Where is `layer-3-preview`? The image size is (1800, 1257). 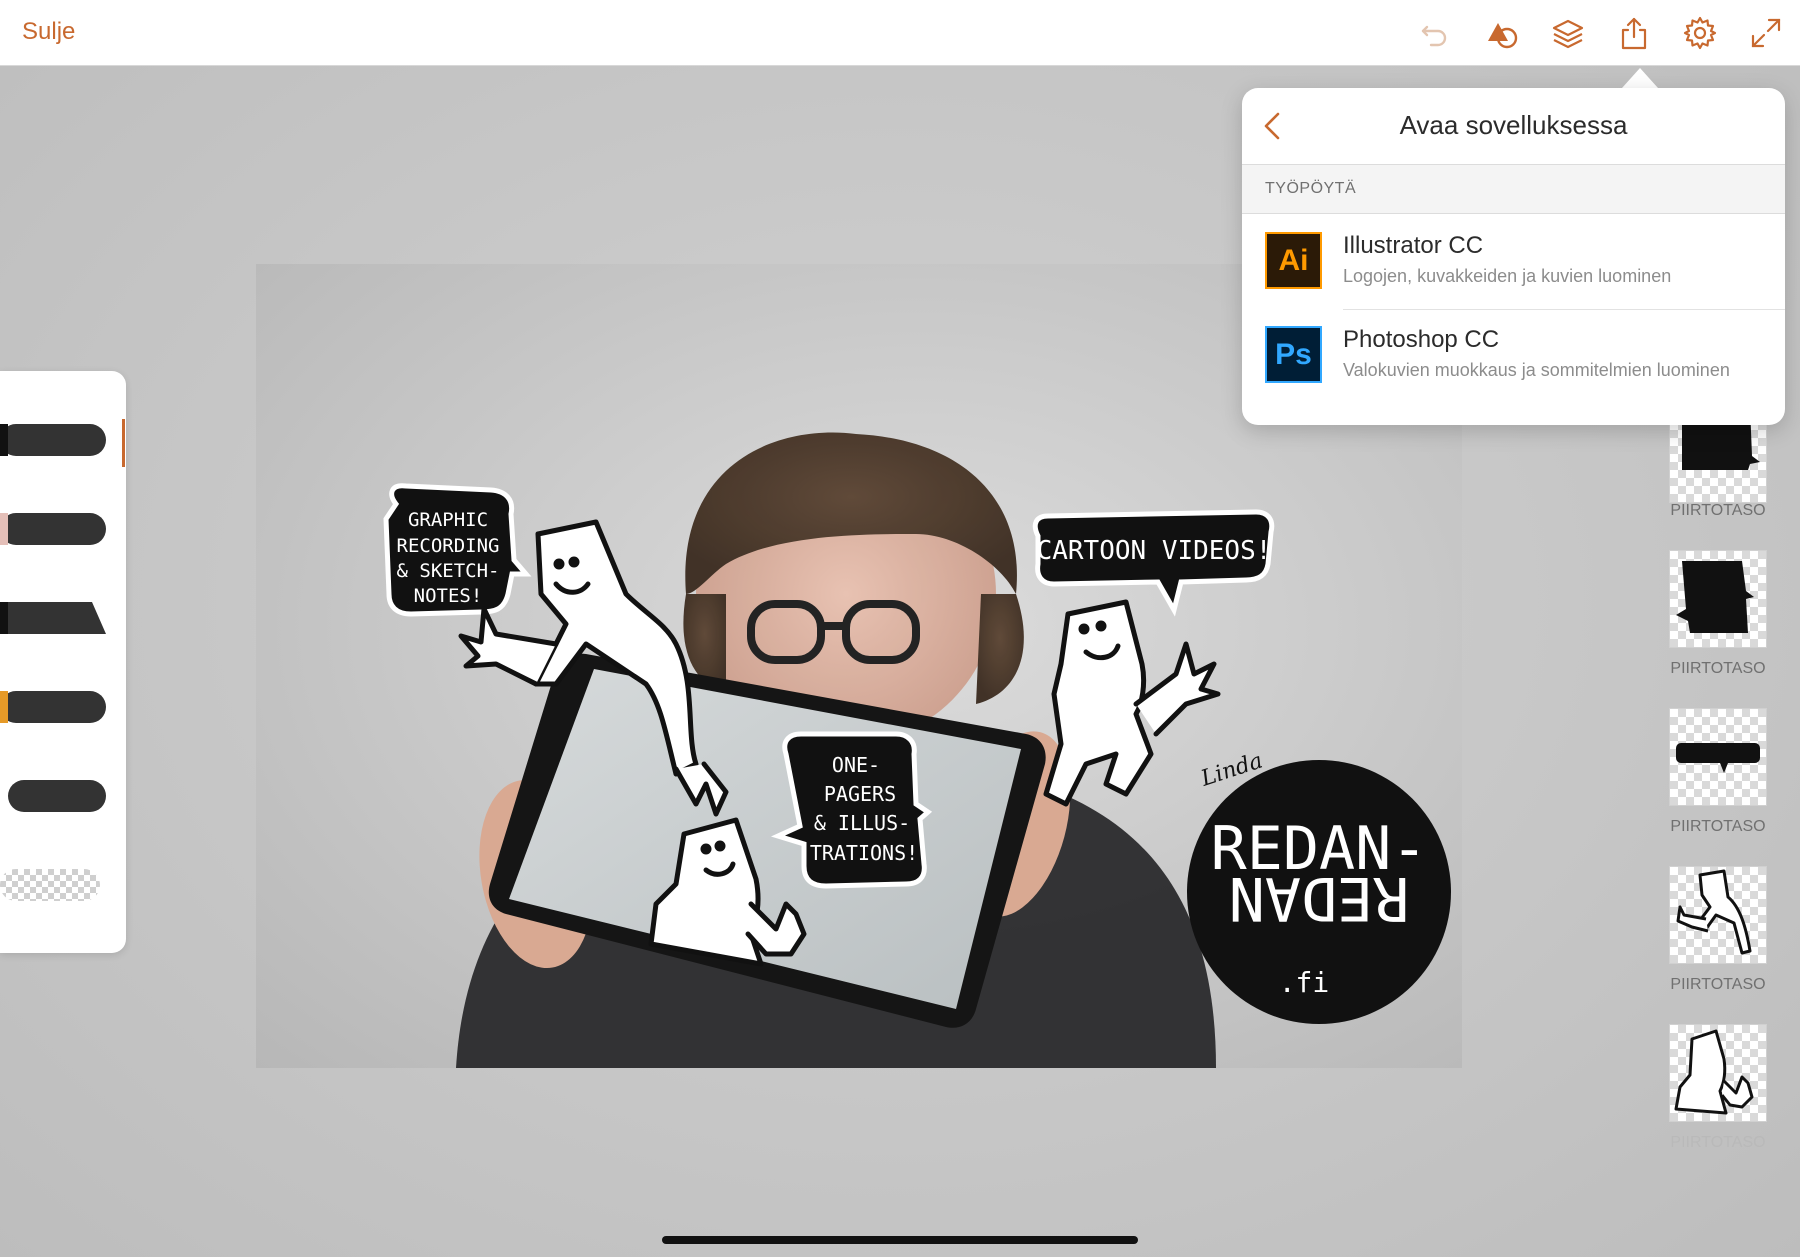
layer-3-preview is located at coordinates (1718, 758).